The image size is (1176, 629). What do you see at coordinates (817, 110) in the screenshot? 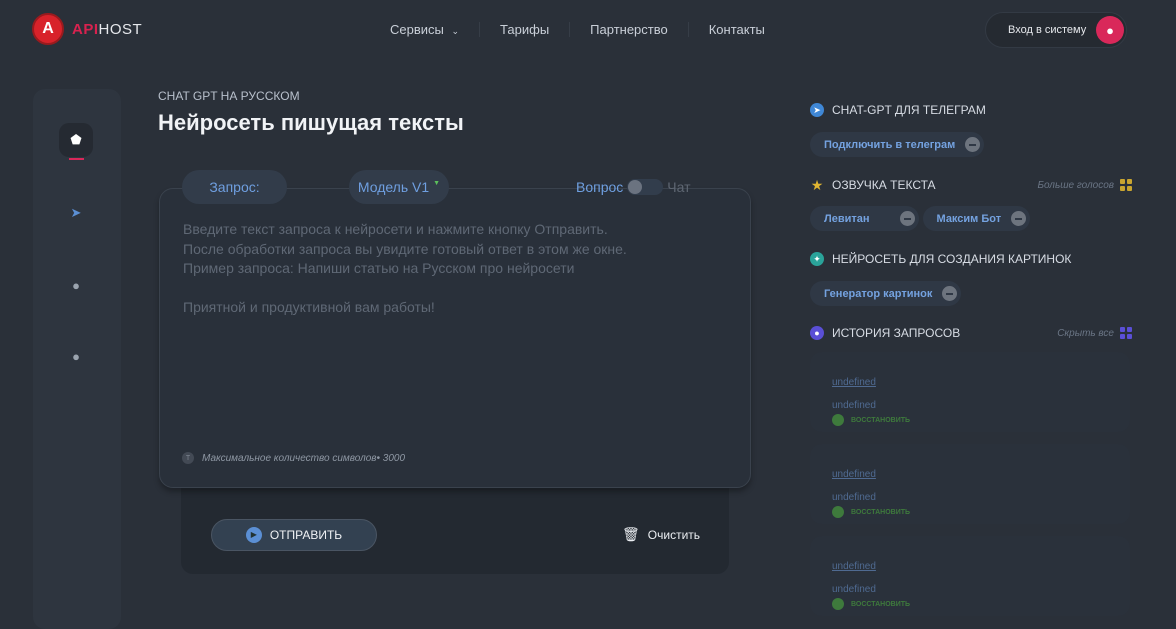
I see `telegram-icon: ➤` at bounding box center [817, 110].